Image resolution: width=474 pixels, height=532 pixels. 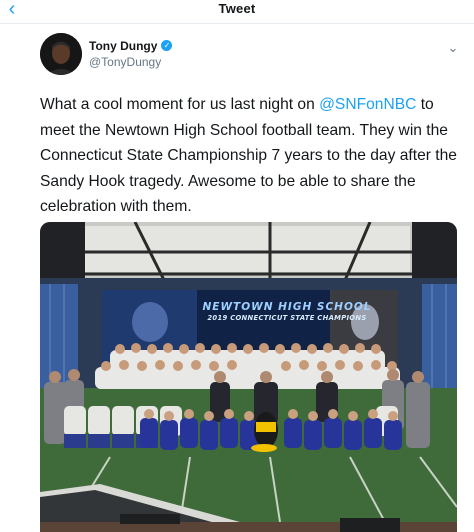 I want to click on page-title: Tweet, so click(x=237, y=8).